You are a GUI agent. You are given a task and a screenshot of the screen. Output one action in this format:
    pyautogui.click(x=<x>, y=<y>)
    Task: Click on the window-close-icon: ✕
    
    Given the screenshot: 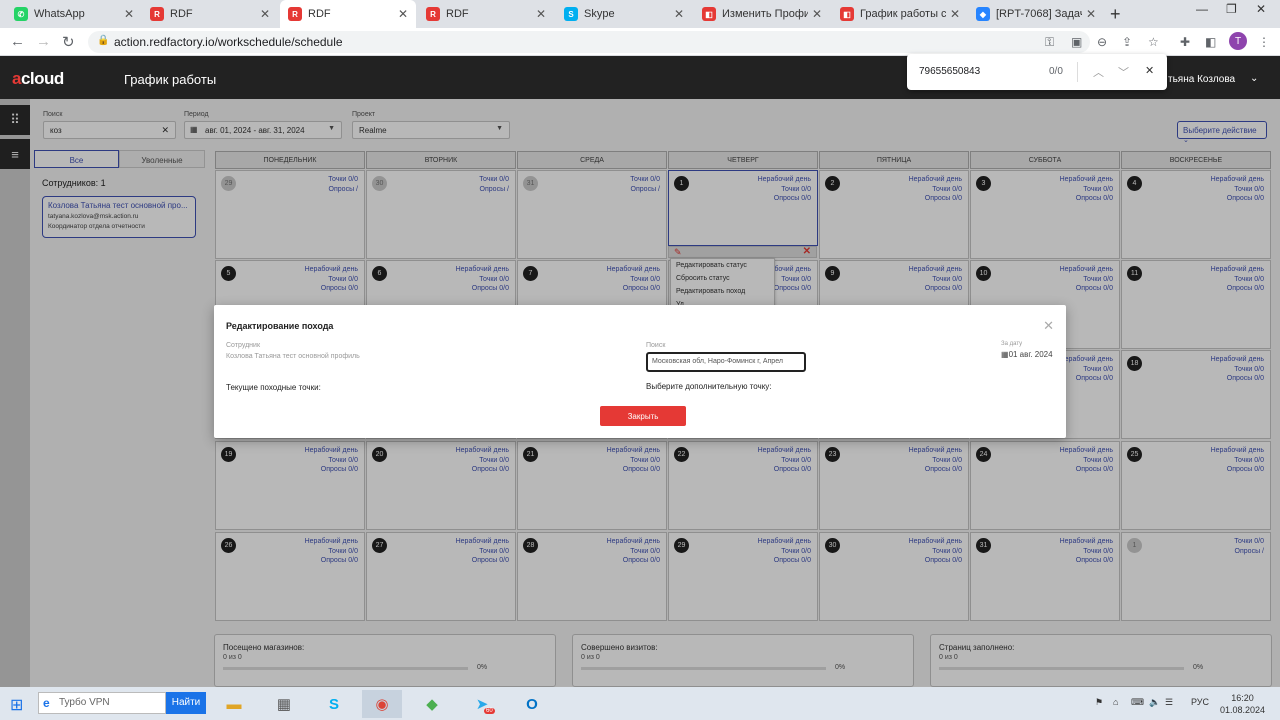 What is the action you would take?
    pyautogui.click(x=1261, y=9)
    